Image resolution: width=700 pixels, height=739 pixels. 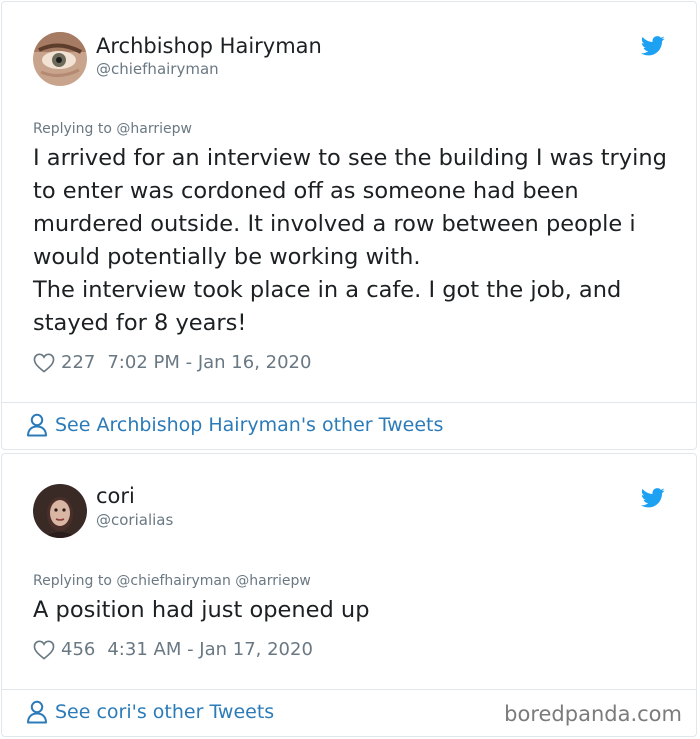 I want to click on tweet-meta: 456 4:31 AM - Jan 17, 2020, so click(x=173, y=649).